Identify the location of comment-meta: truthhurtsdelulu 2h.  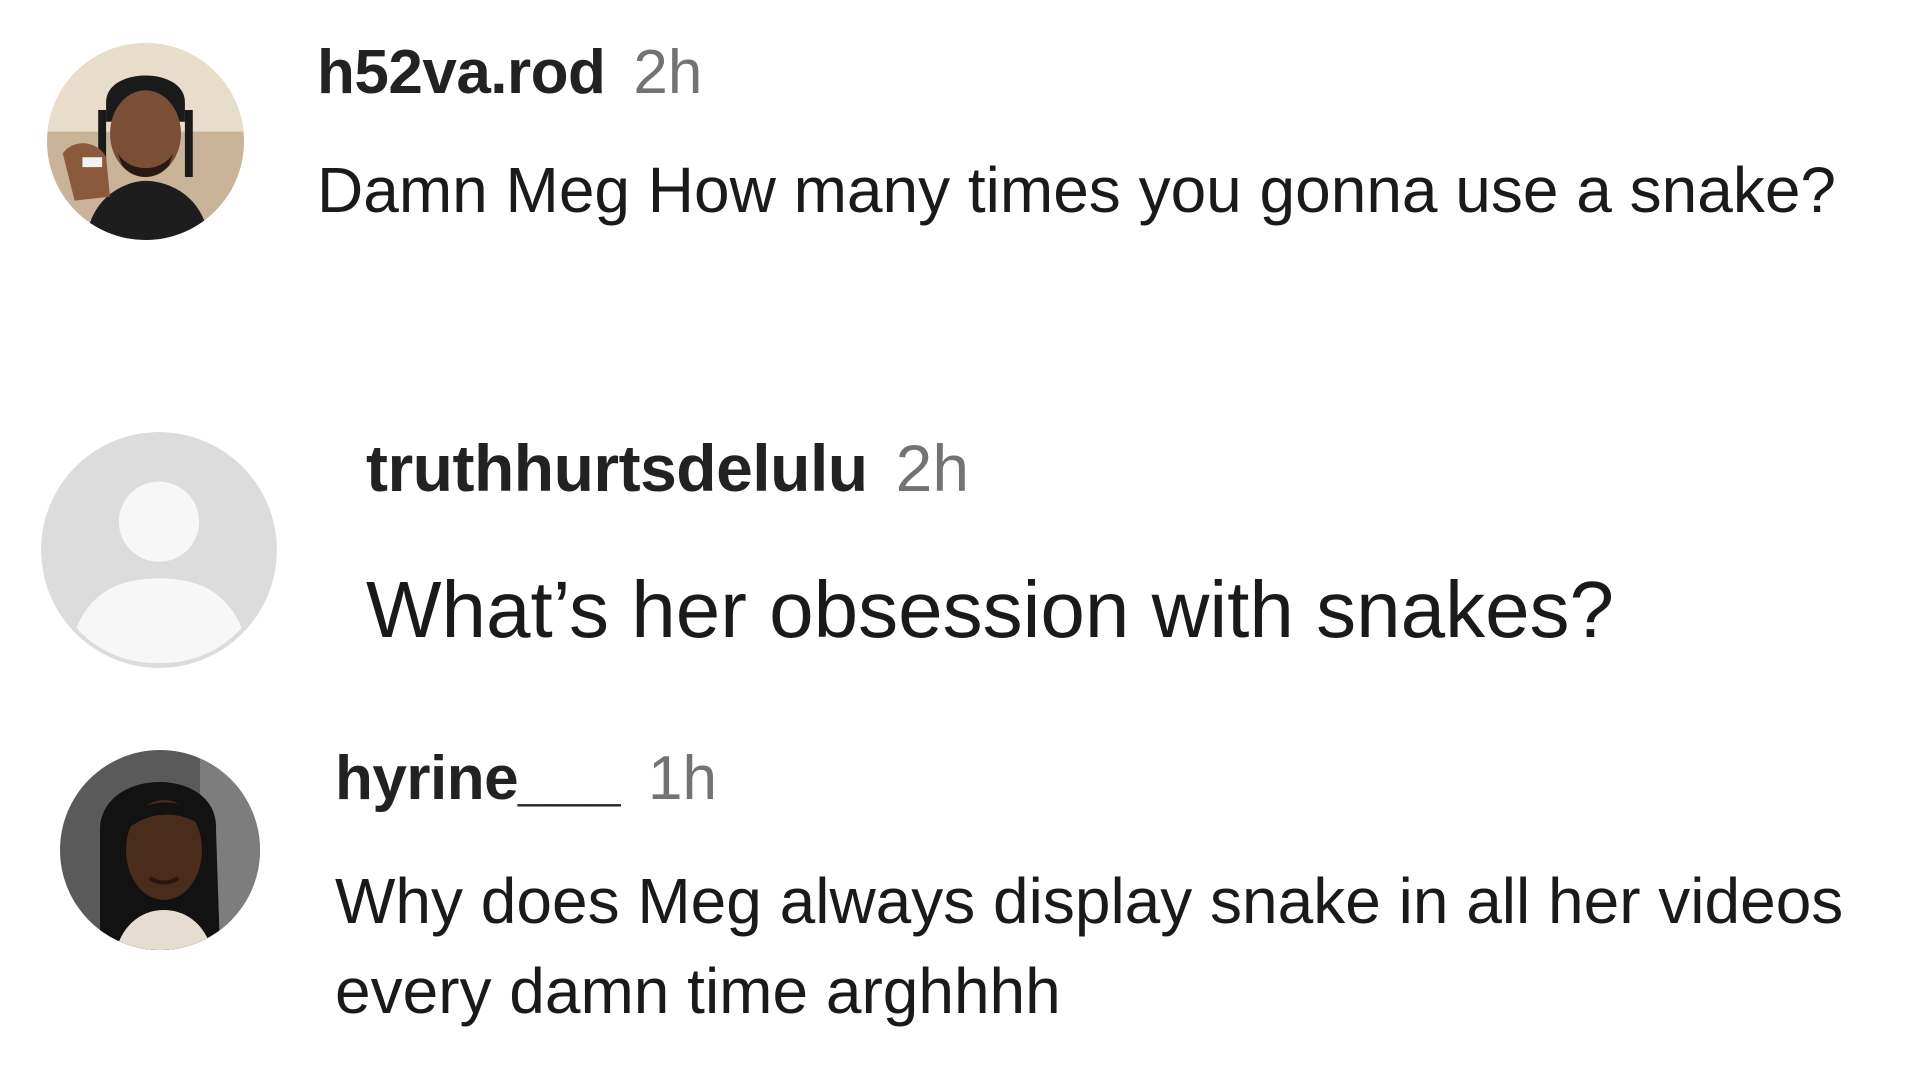
(667, 468).